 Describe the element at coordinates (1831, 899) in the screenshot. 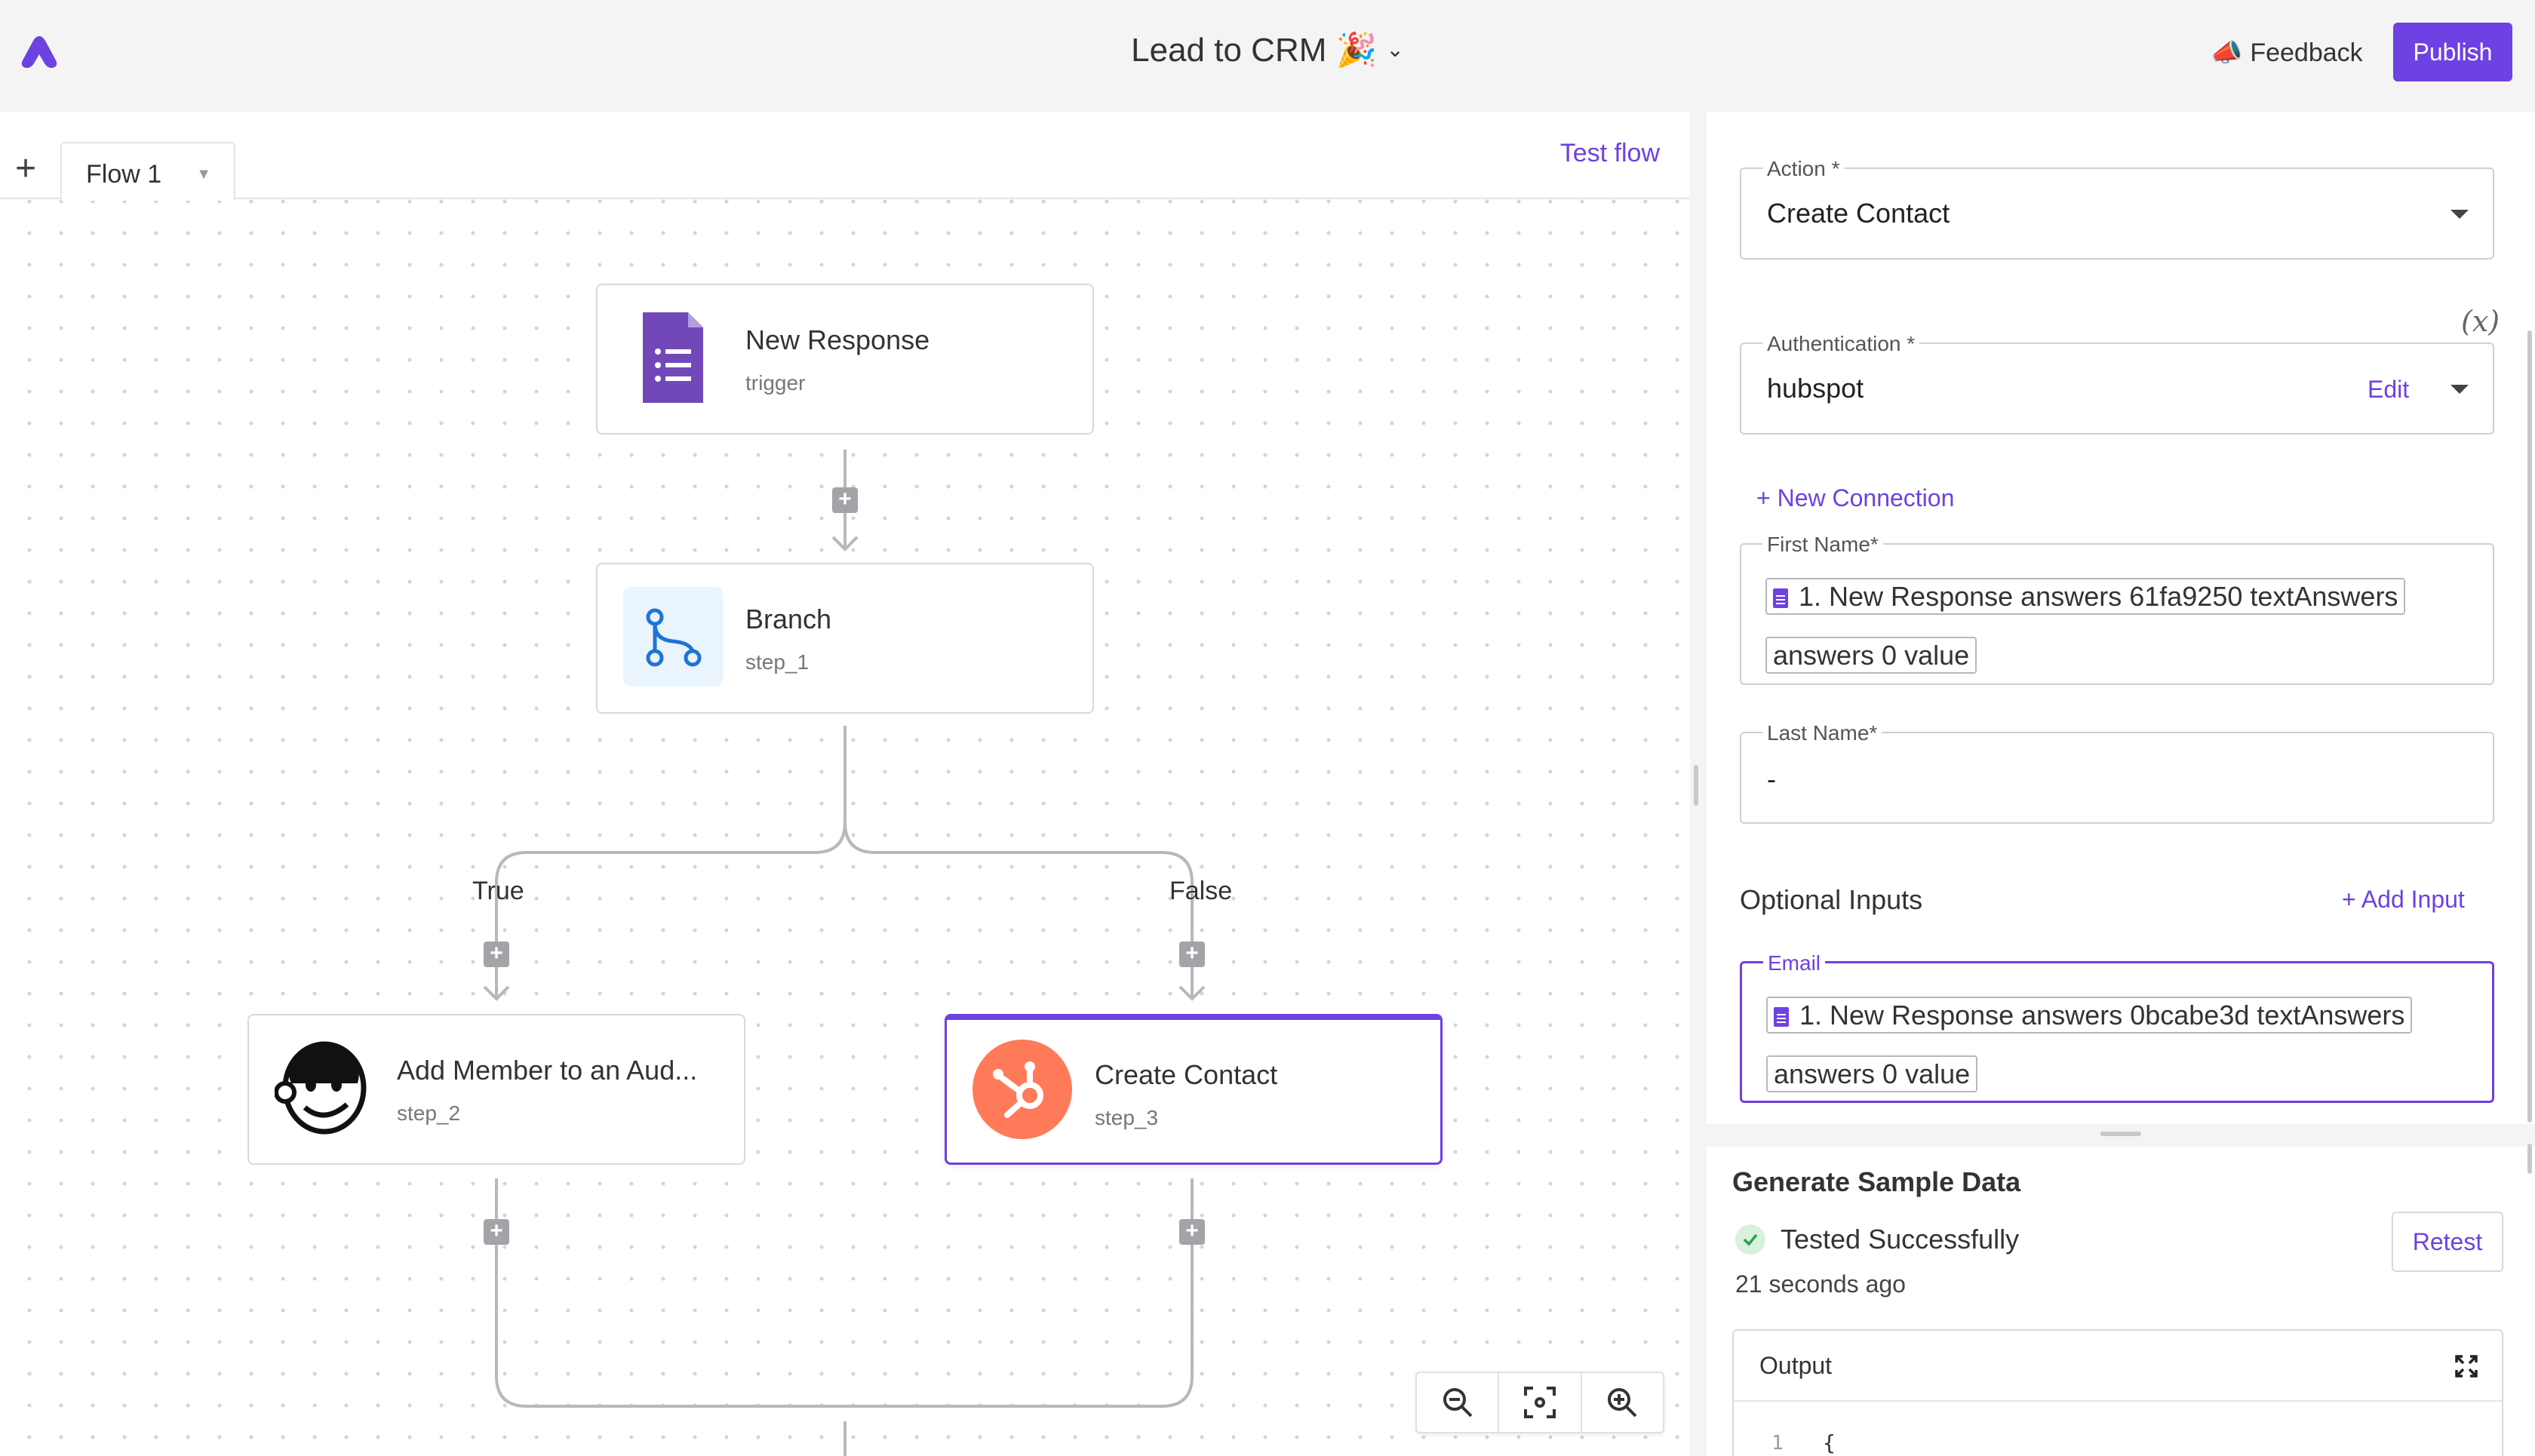

I see `optional-inputs-heading: Optional Inputs` at that location.